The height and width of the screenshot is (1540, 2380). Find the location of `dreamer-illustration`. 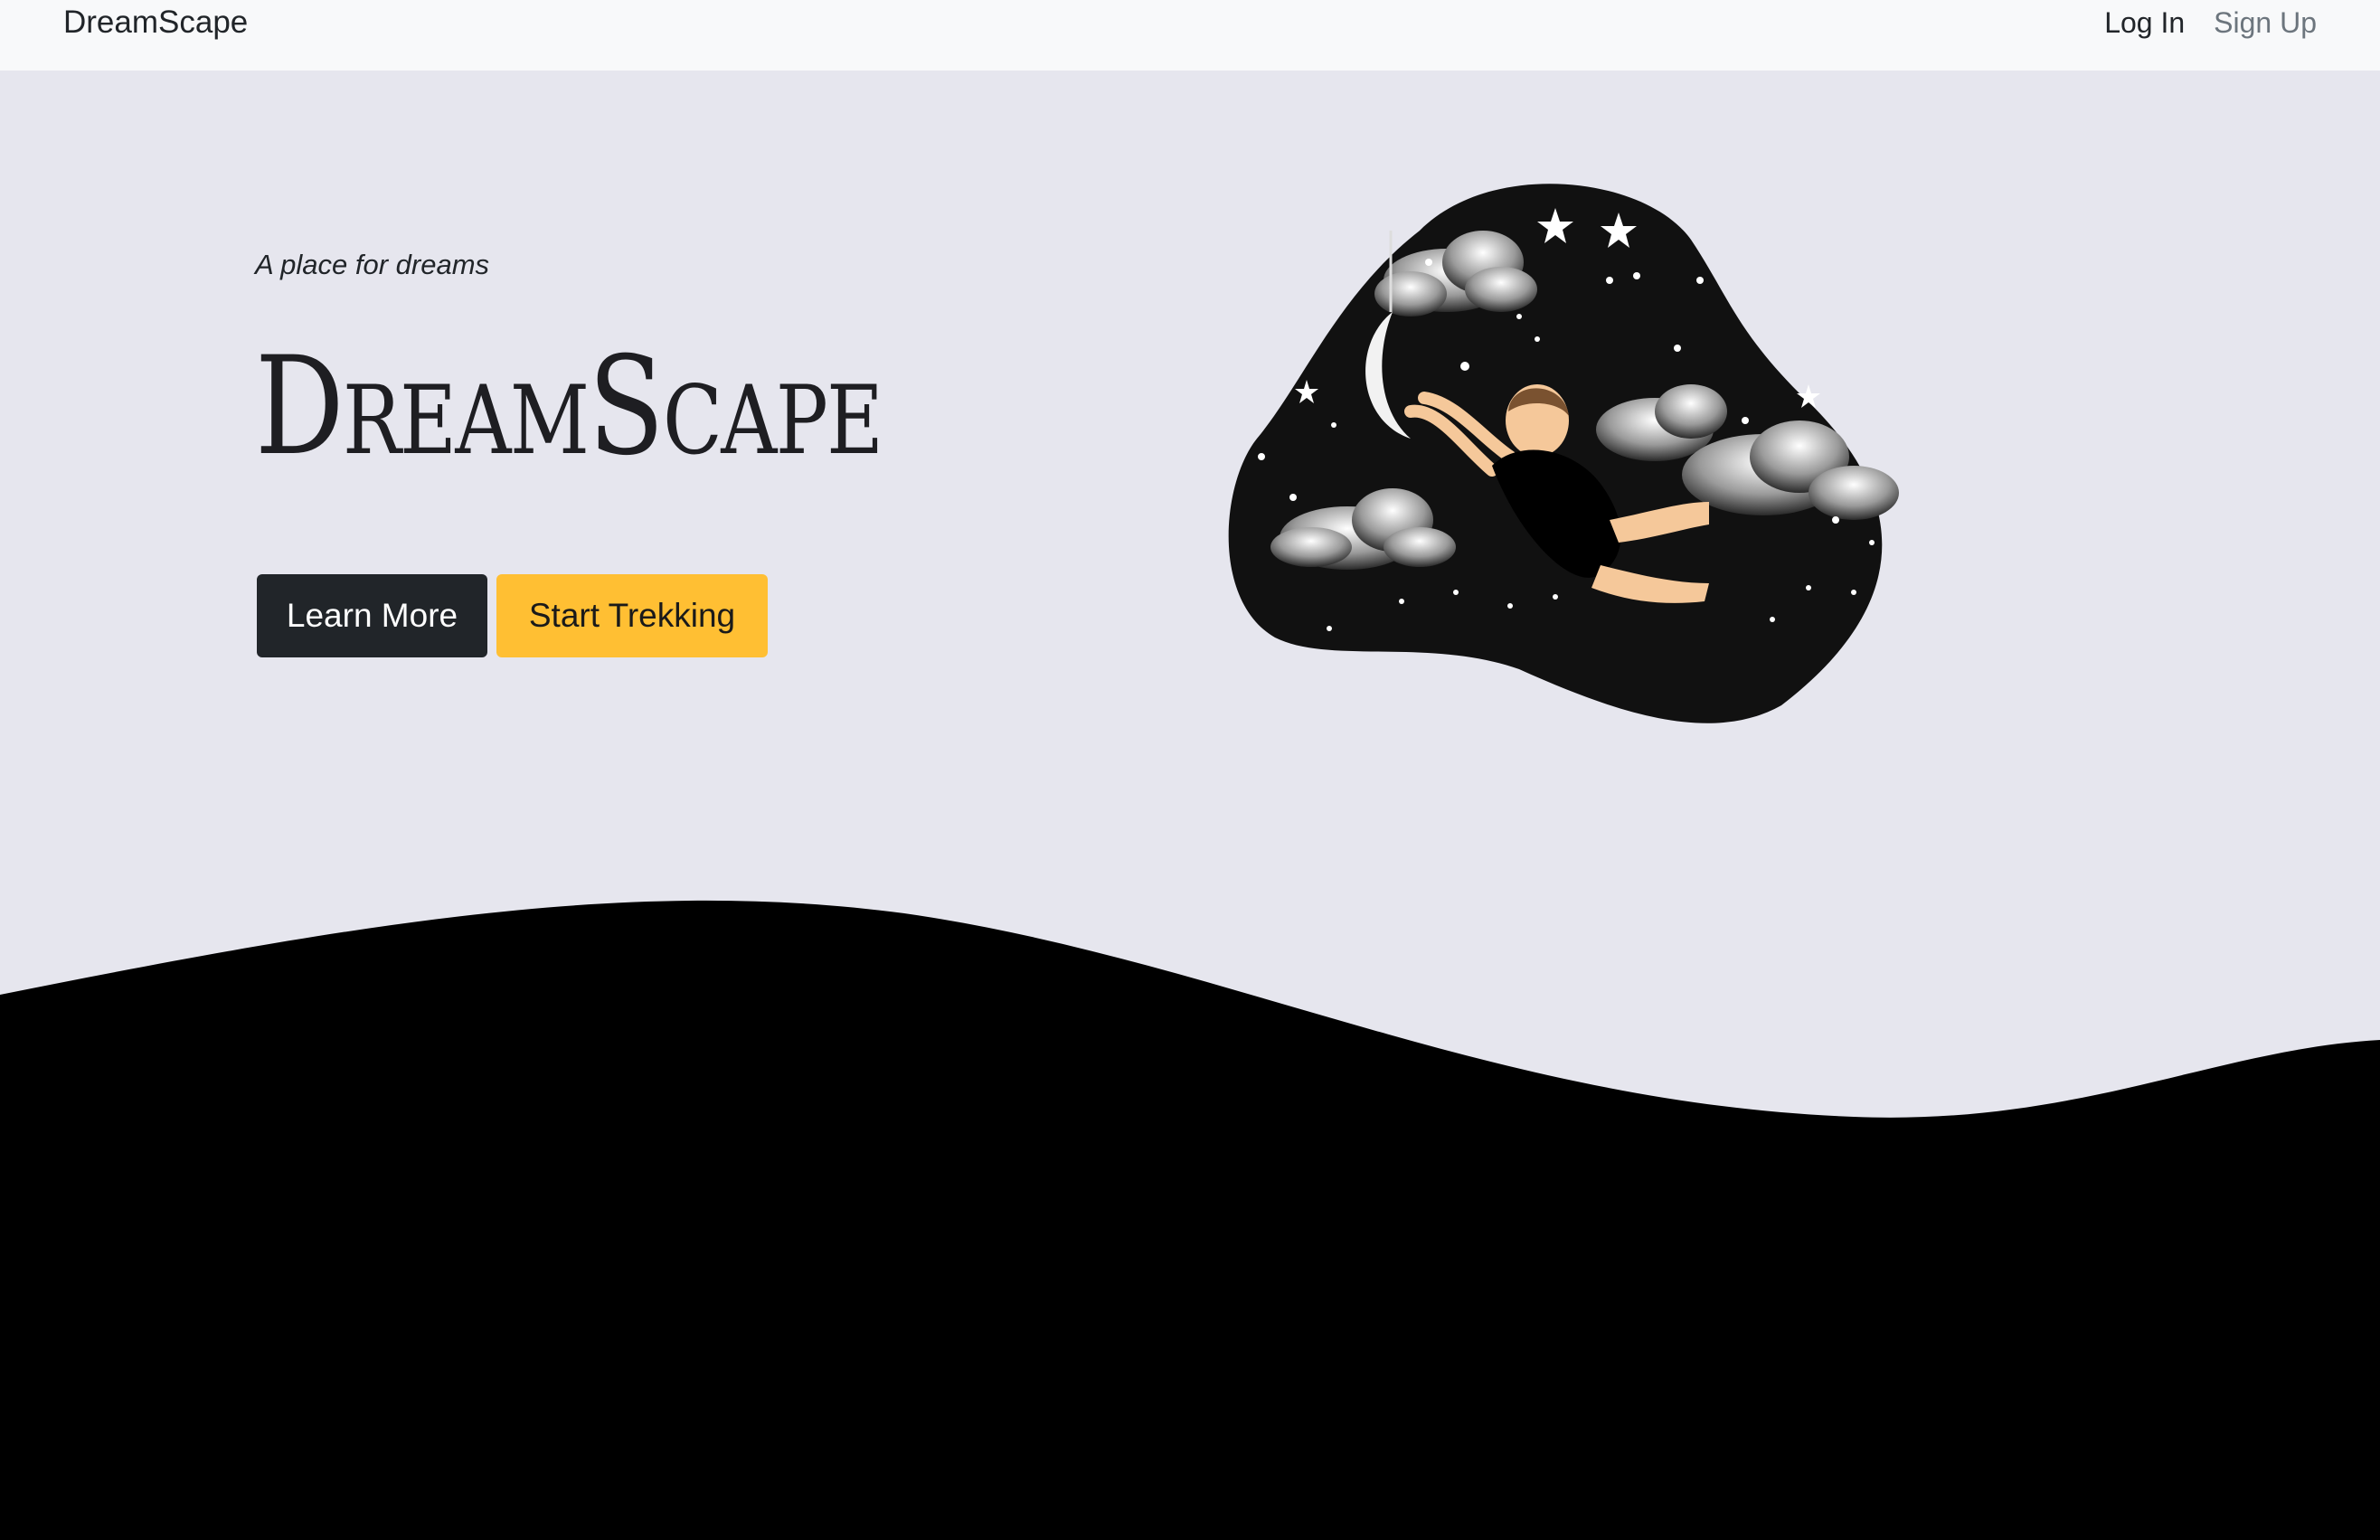

dreamer-illustration is located at coordinates (1564, 453).